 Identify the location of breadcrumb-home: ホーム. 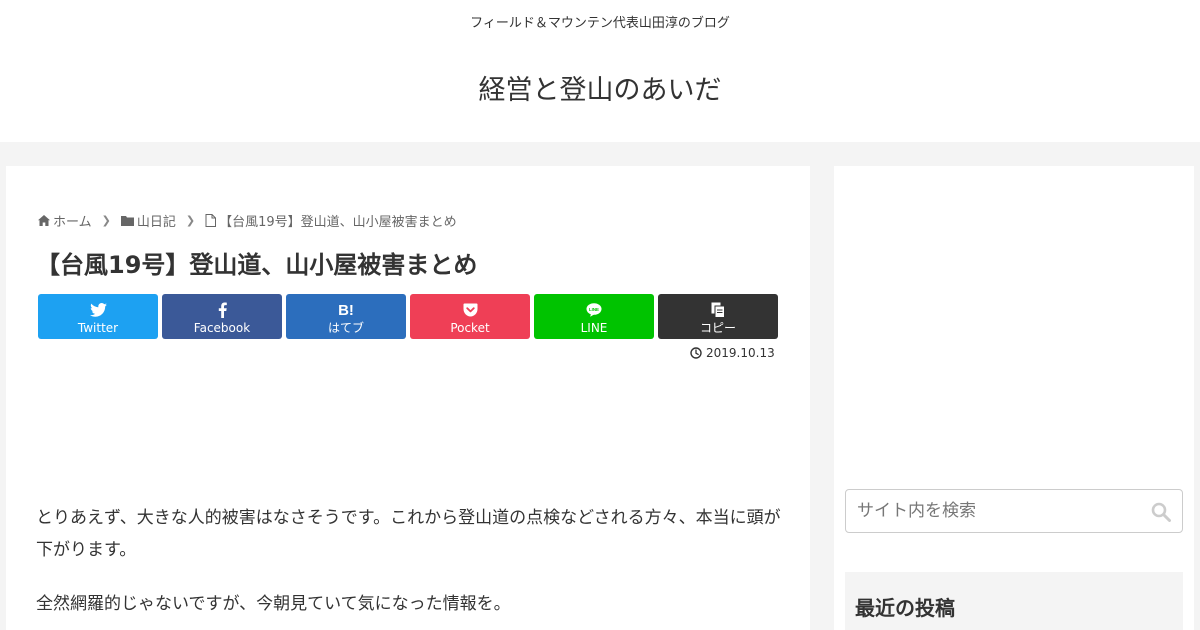
(65, 220).